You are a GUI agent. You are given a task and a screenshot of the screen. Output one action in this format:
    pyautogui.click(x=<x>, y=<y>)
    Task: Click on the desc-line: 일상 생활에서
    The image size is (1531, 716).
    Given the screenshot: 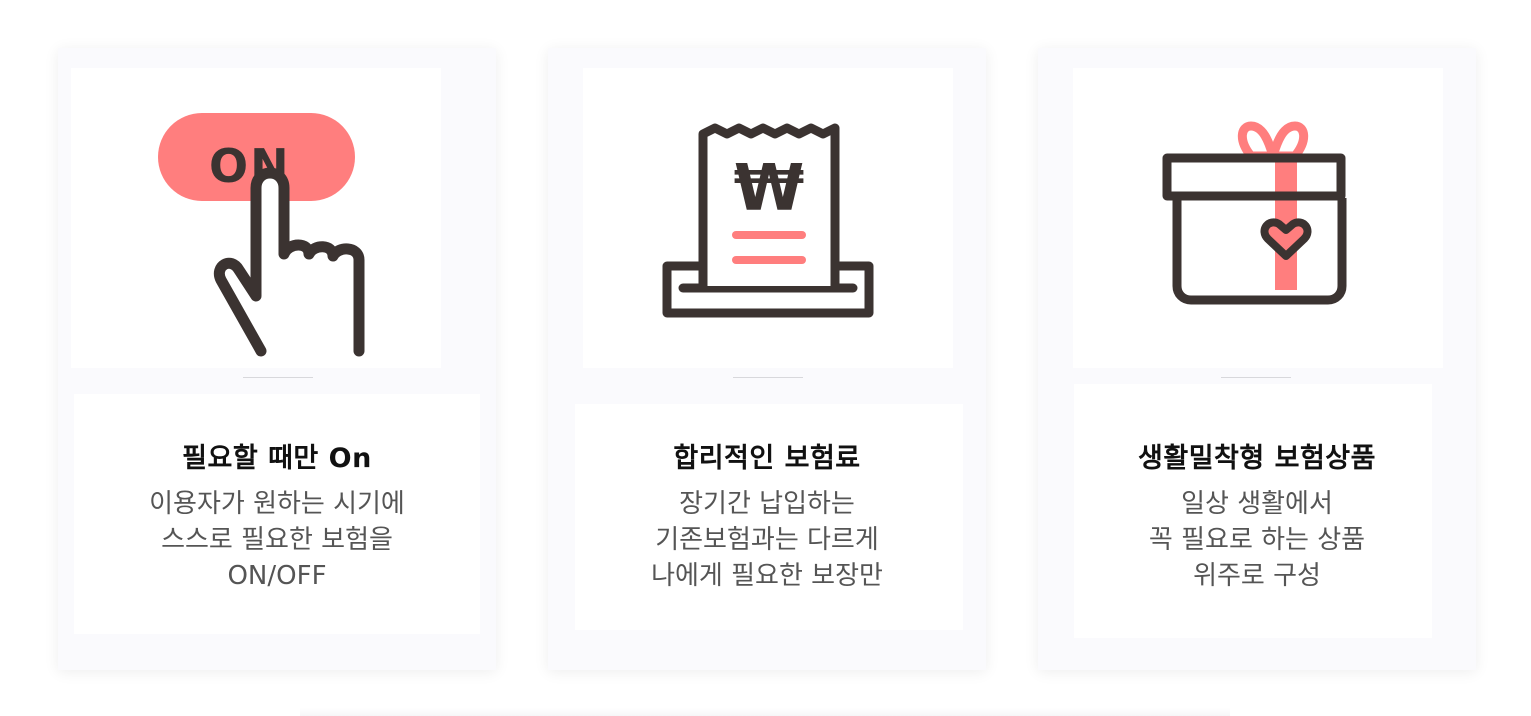 What is the action you would take?
    pyautogui.click(x=1257, y=504)
    